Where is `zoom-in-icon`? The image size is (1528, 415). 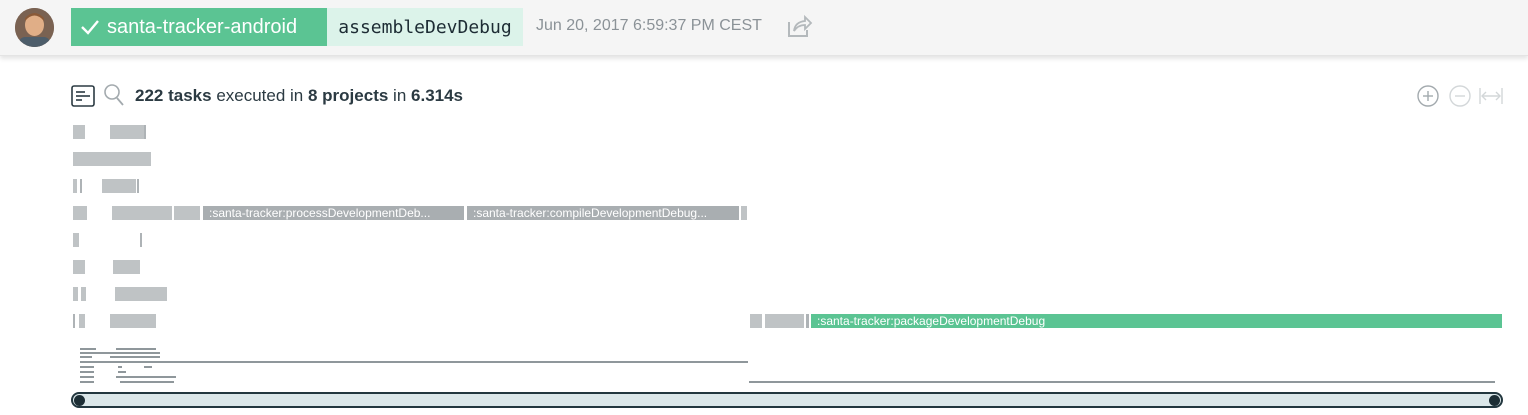
zoom-in-icon is located at coordinates (1428, 96).